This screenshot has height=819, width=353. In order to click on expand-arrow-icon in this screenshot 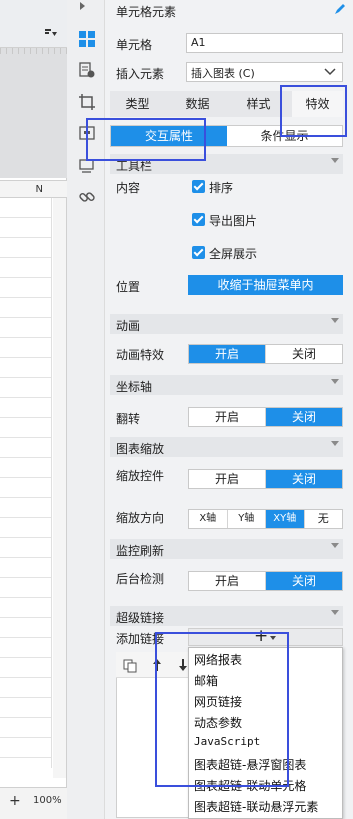, I will do `click(82, 6)`.